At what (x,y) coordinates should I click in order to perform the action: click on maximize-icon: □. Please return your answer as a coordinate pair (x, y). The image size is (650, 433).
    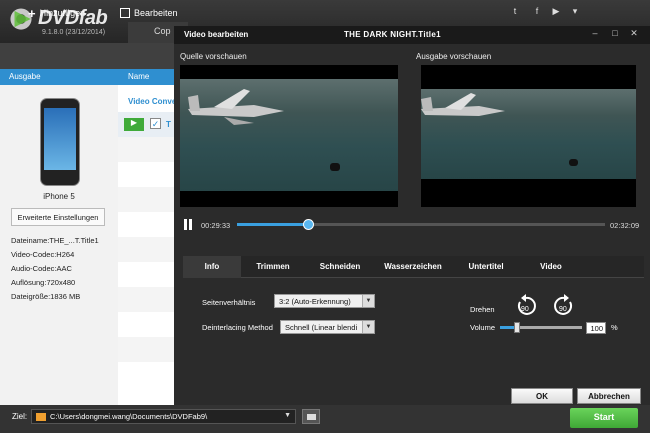
    Looking at the image, I should click on (615, 34).